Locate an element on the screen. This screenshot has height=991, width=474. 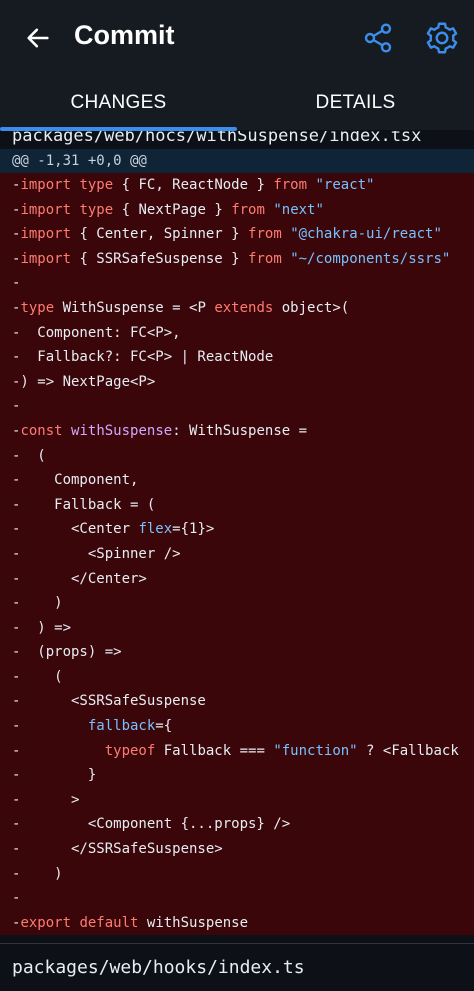
share-icon is located at coordinates (378, 38).